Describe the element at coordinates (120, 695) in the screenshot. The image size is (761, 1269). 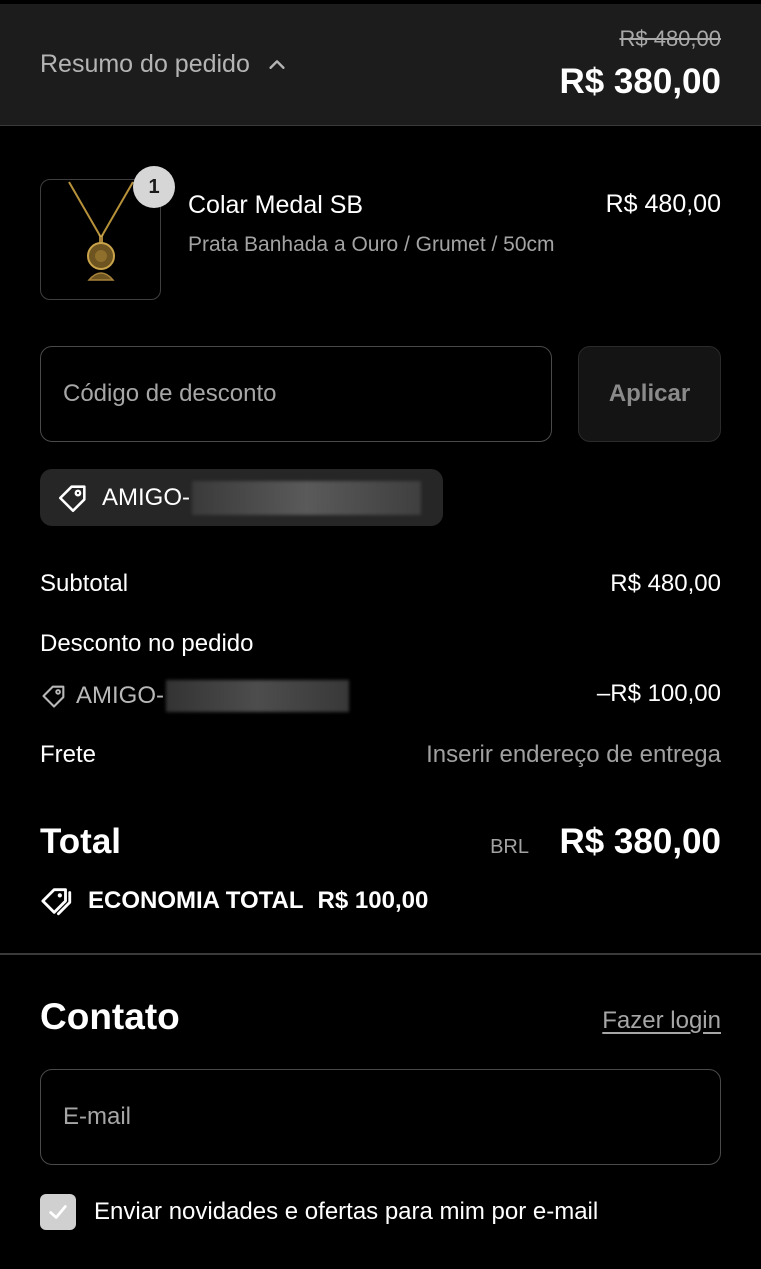
I see `discount-code-prefix: AMIGO-` at that location.